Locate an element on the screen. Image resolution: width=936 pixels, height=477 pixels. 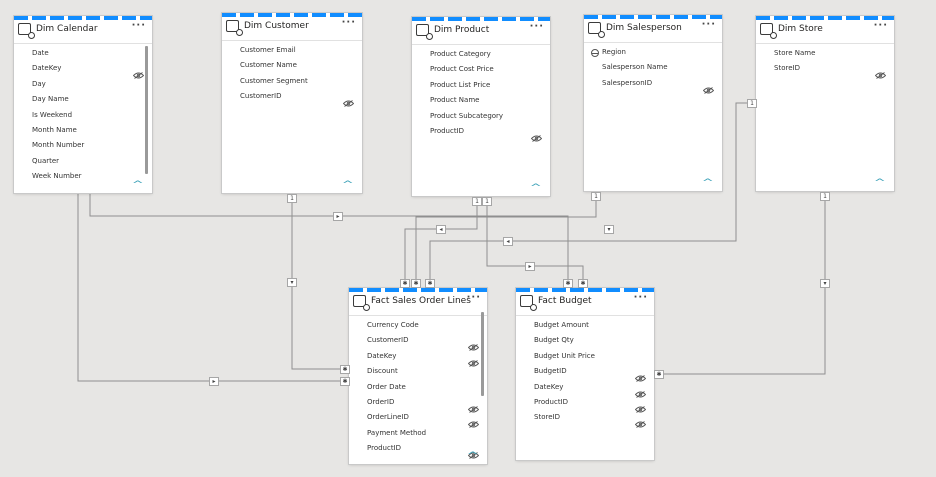
field-name: CustomerID is located at coordinates (261, 96).